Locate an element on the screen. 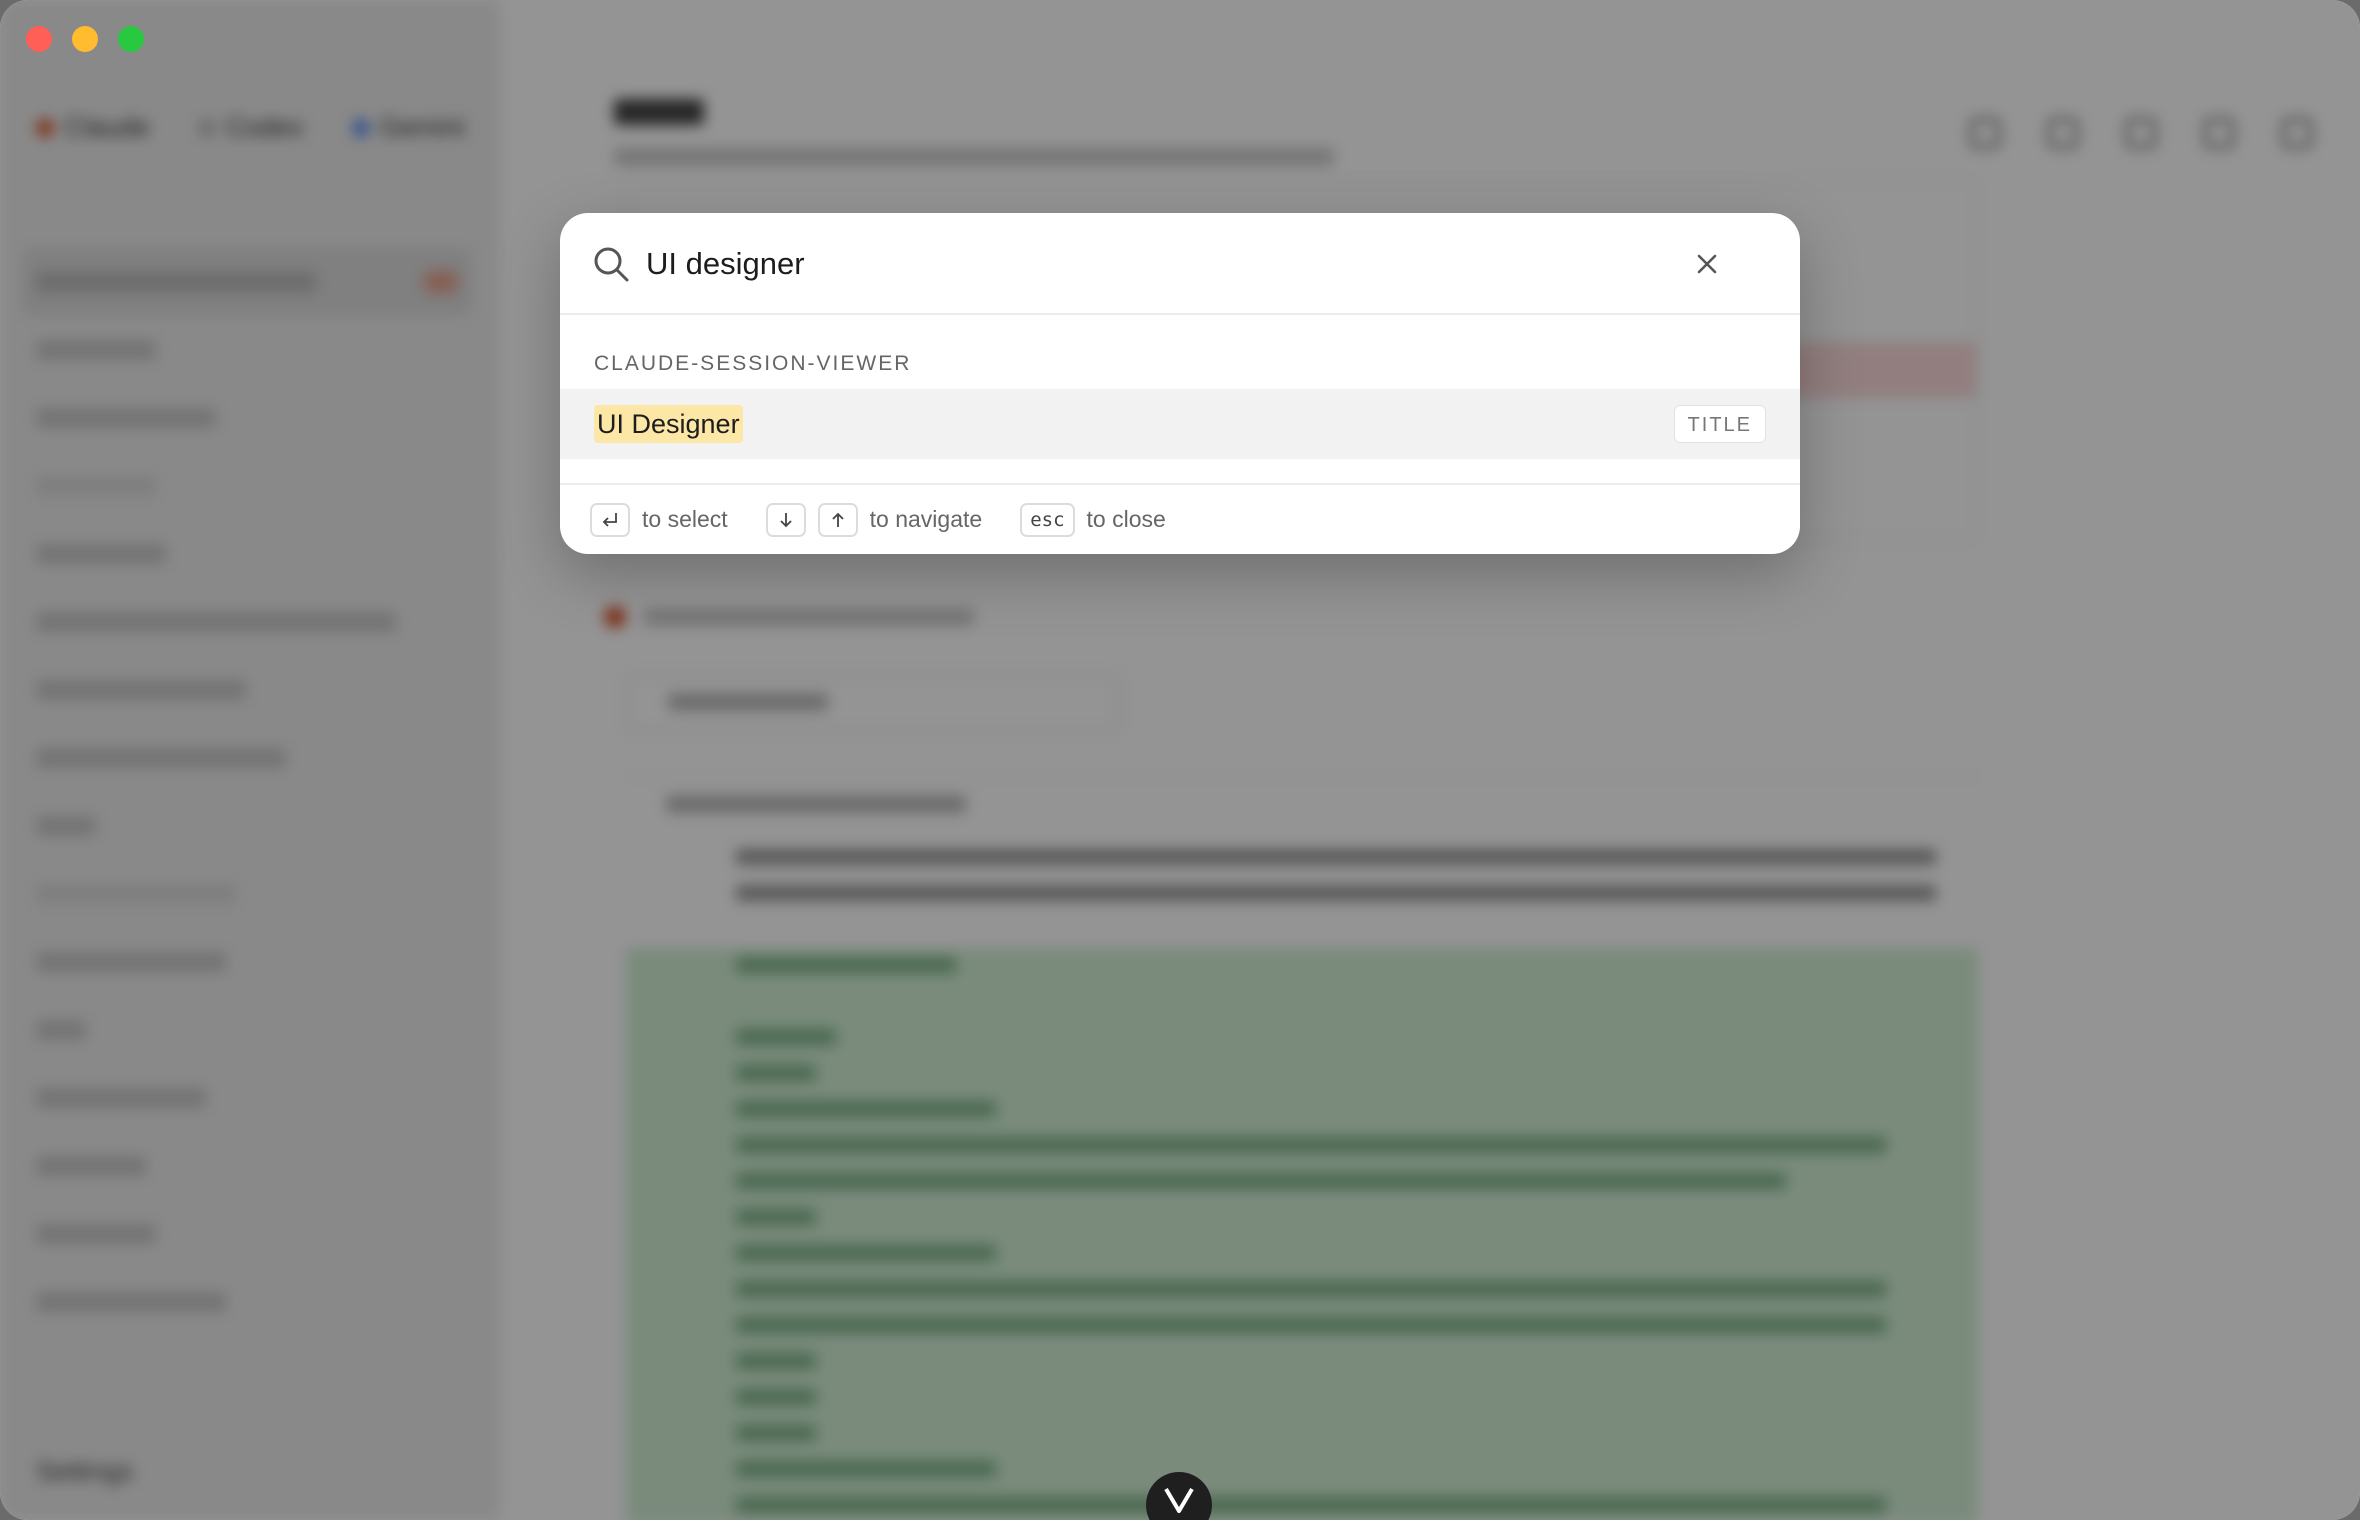  keyboard-hints: to select to navigate esc to close is located at coordinates (1180, 518).